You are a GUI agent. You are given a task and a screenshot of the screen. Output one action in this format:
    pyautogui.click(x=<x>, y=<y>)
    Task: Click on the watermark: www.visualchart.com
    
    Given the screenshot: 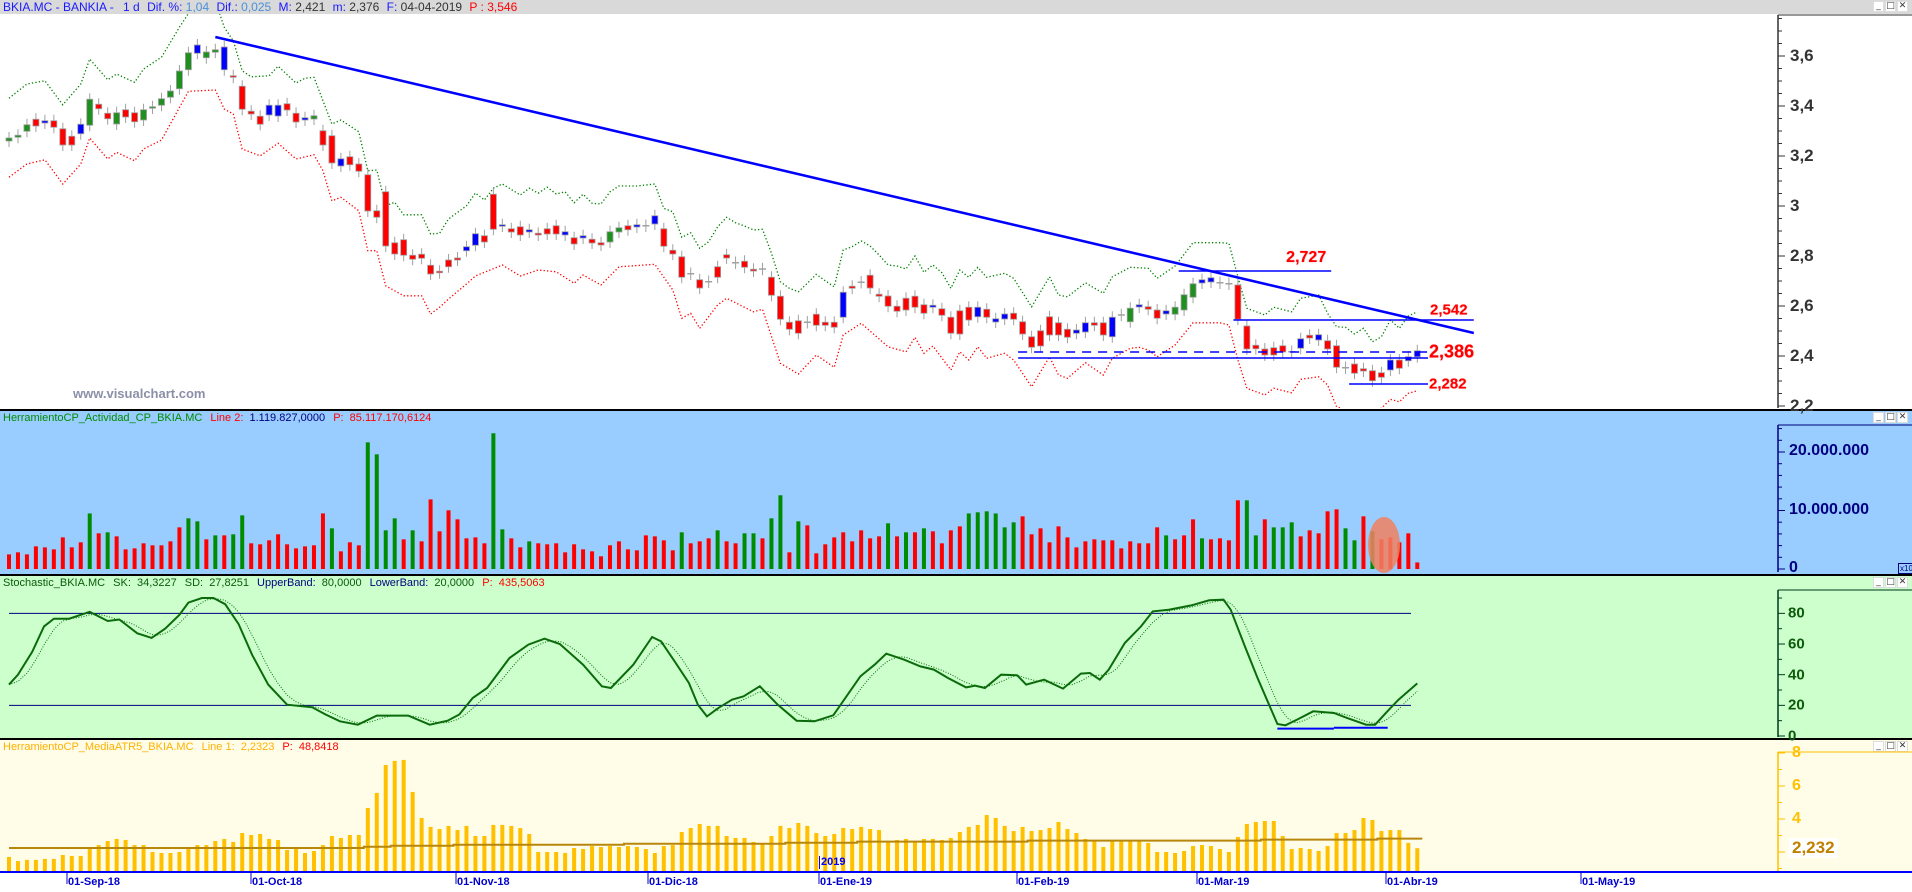 What is the action you would take?
    pyautogui.click(x=139, y=393)
    